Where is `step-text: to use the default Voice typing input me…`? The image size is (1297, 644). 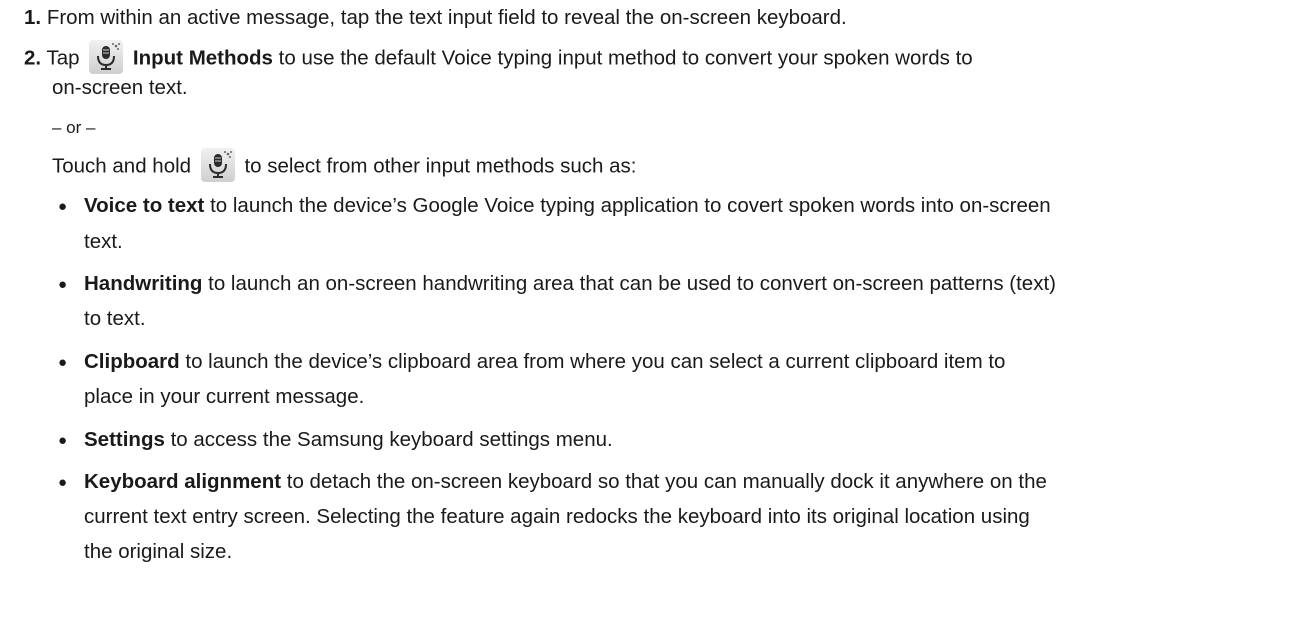 step-text: to use the default Voice typing input me… is located at coordinates (625, 58).